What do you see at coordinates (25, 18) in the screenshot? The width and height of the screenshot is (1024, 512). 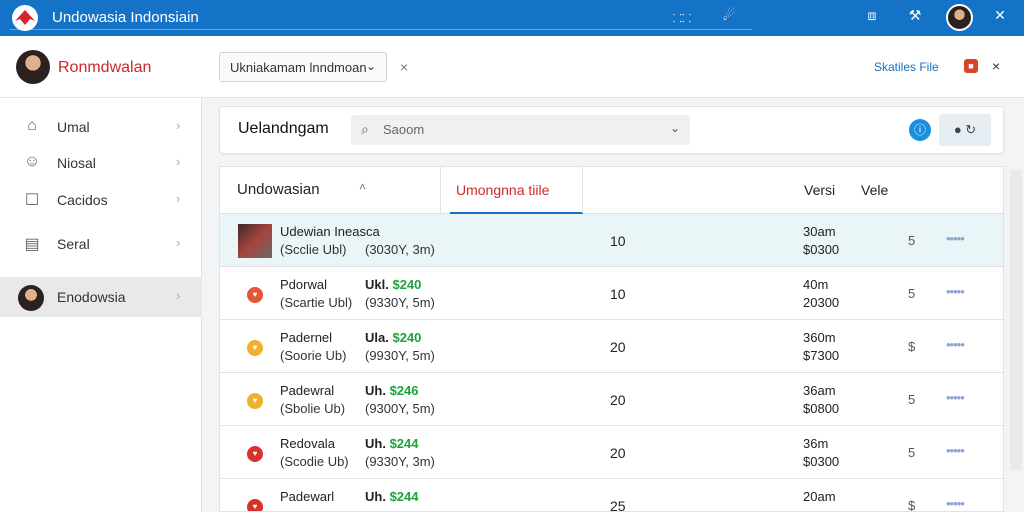 I see `app-logo-icon` at bounding box center [25, 18].